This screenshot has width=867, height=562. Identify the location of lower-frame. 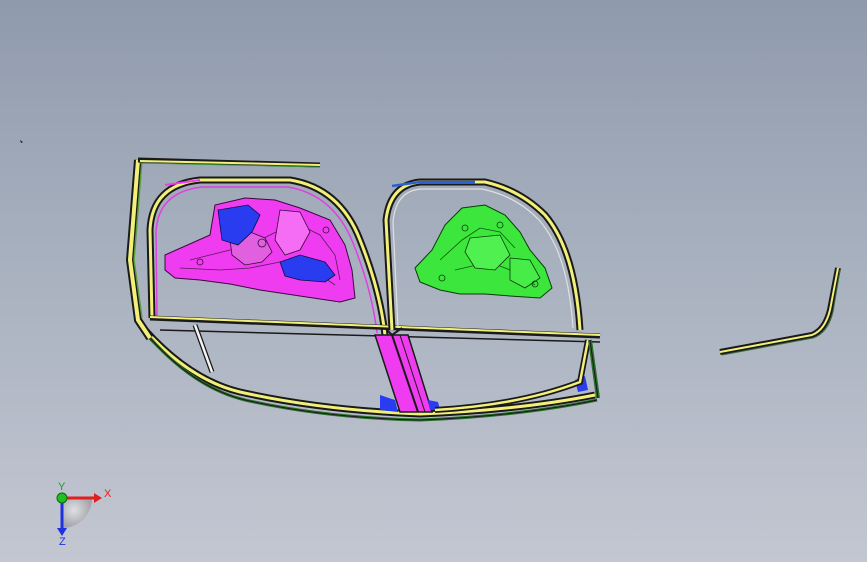
(370, 374).